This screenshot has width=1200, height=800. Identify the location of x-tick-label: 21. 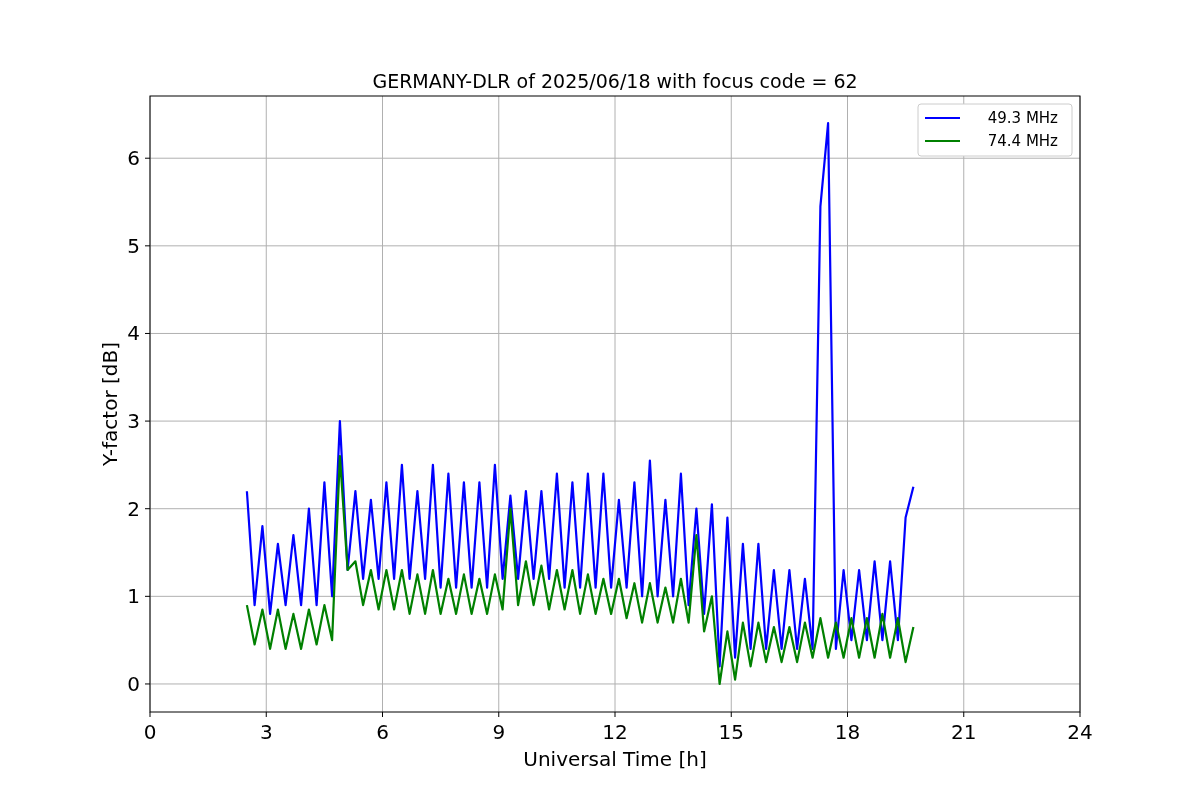
(964, 732).